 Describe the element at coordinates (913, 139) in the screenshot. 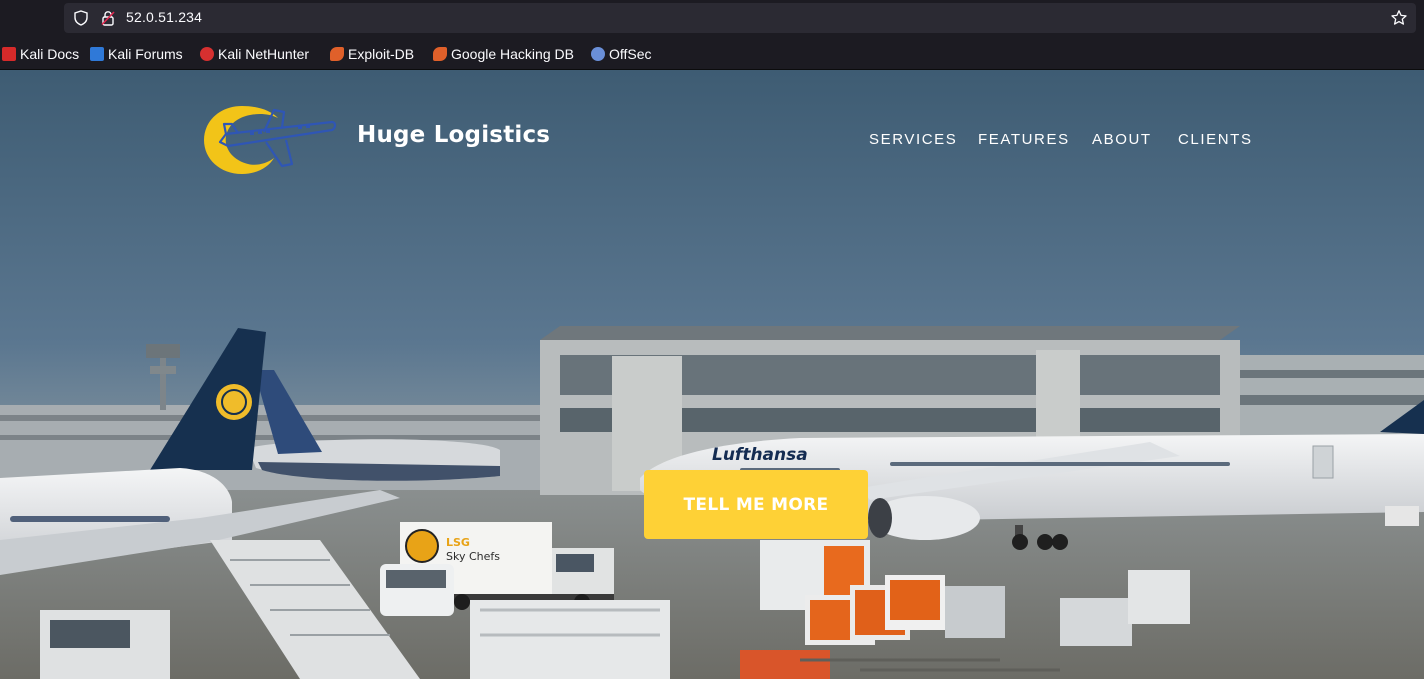

I see `nav-services: SERVICES` at that location.